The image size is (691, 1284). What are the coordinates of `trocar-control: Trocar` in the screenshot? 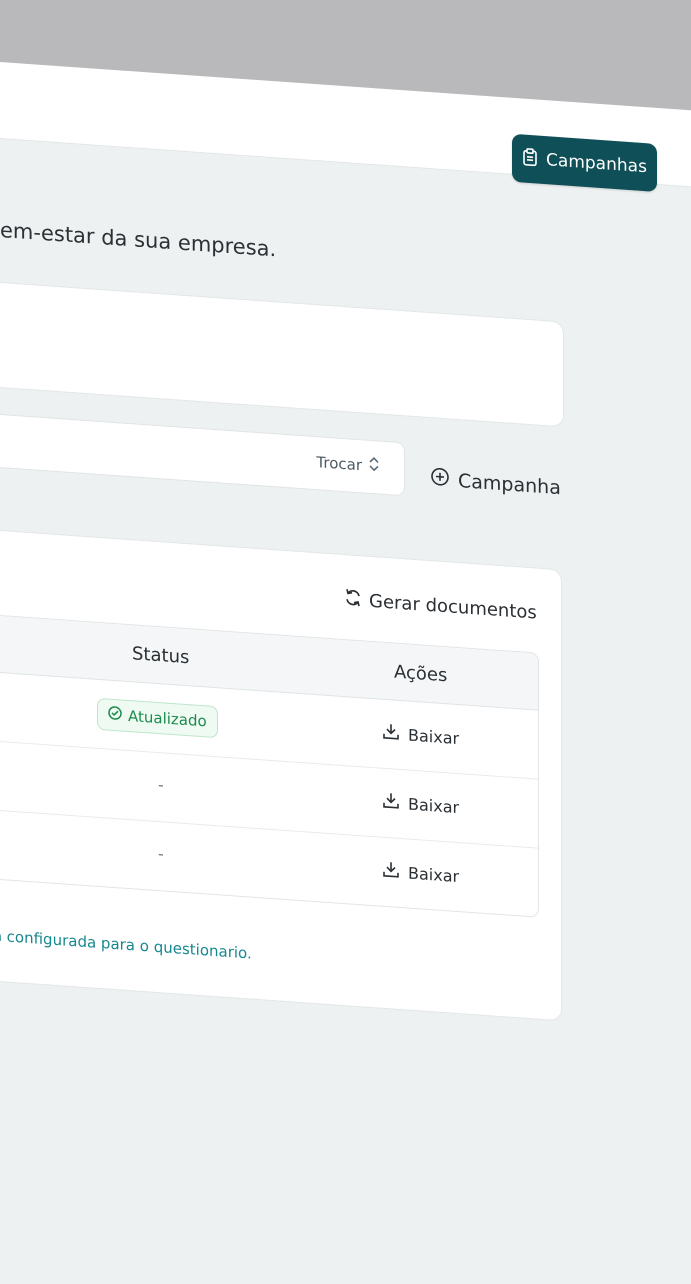 It's located at (348, 464).